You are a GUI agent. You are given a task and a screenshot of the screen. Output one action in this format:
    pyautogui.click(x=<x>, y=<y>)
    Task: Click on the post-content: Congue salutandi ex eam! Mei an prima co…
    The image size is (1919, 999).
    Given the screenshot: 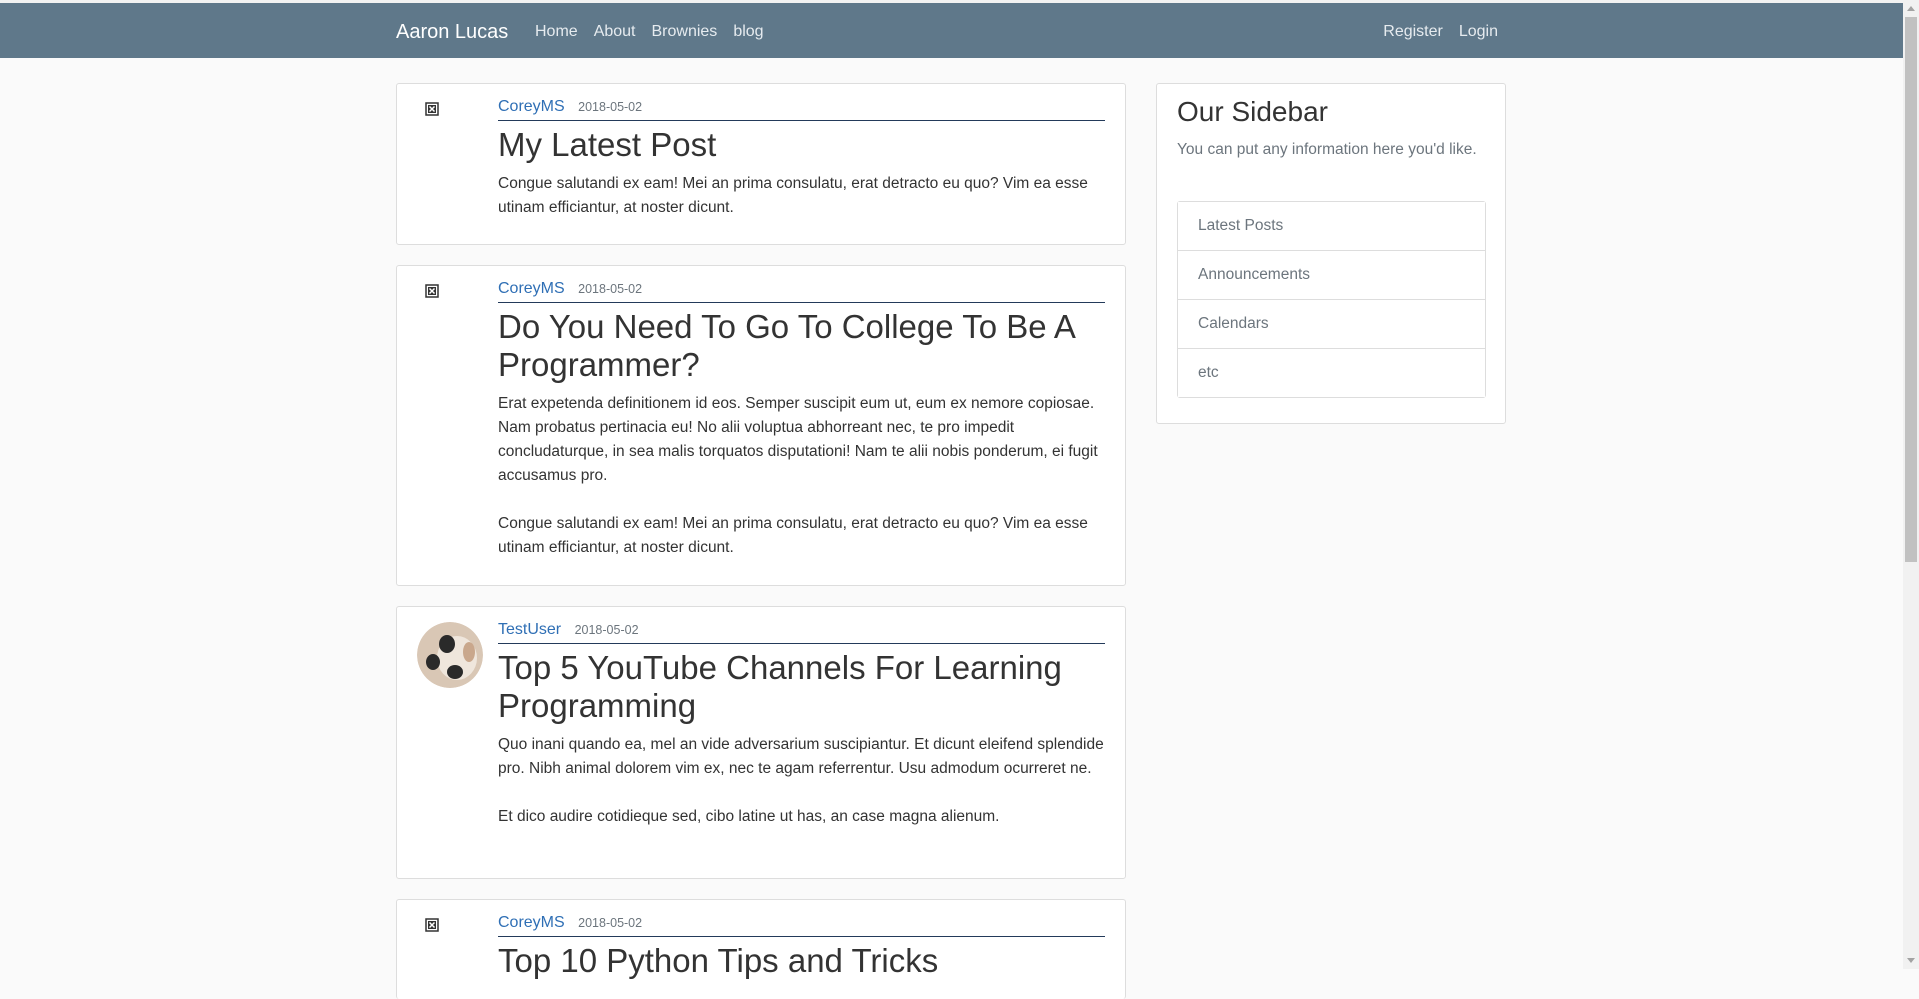 What is the action you would take?
    pyautogui.click(x=793, y=195)
    